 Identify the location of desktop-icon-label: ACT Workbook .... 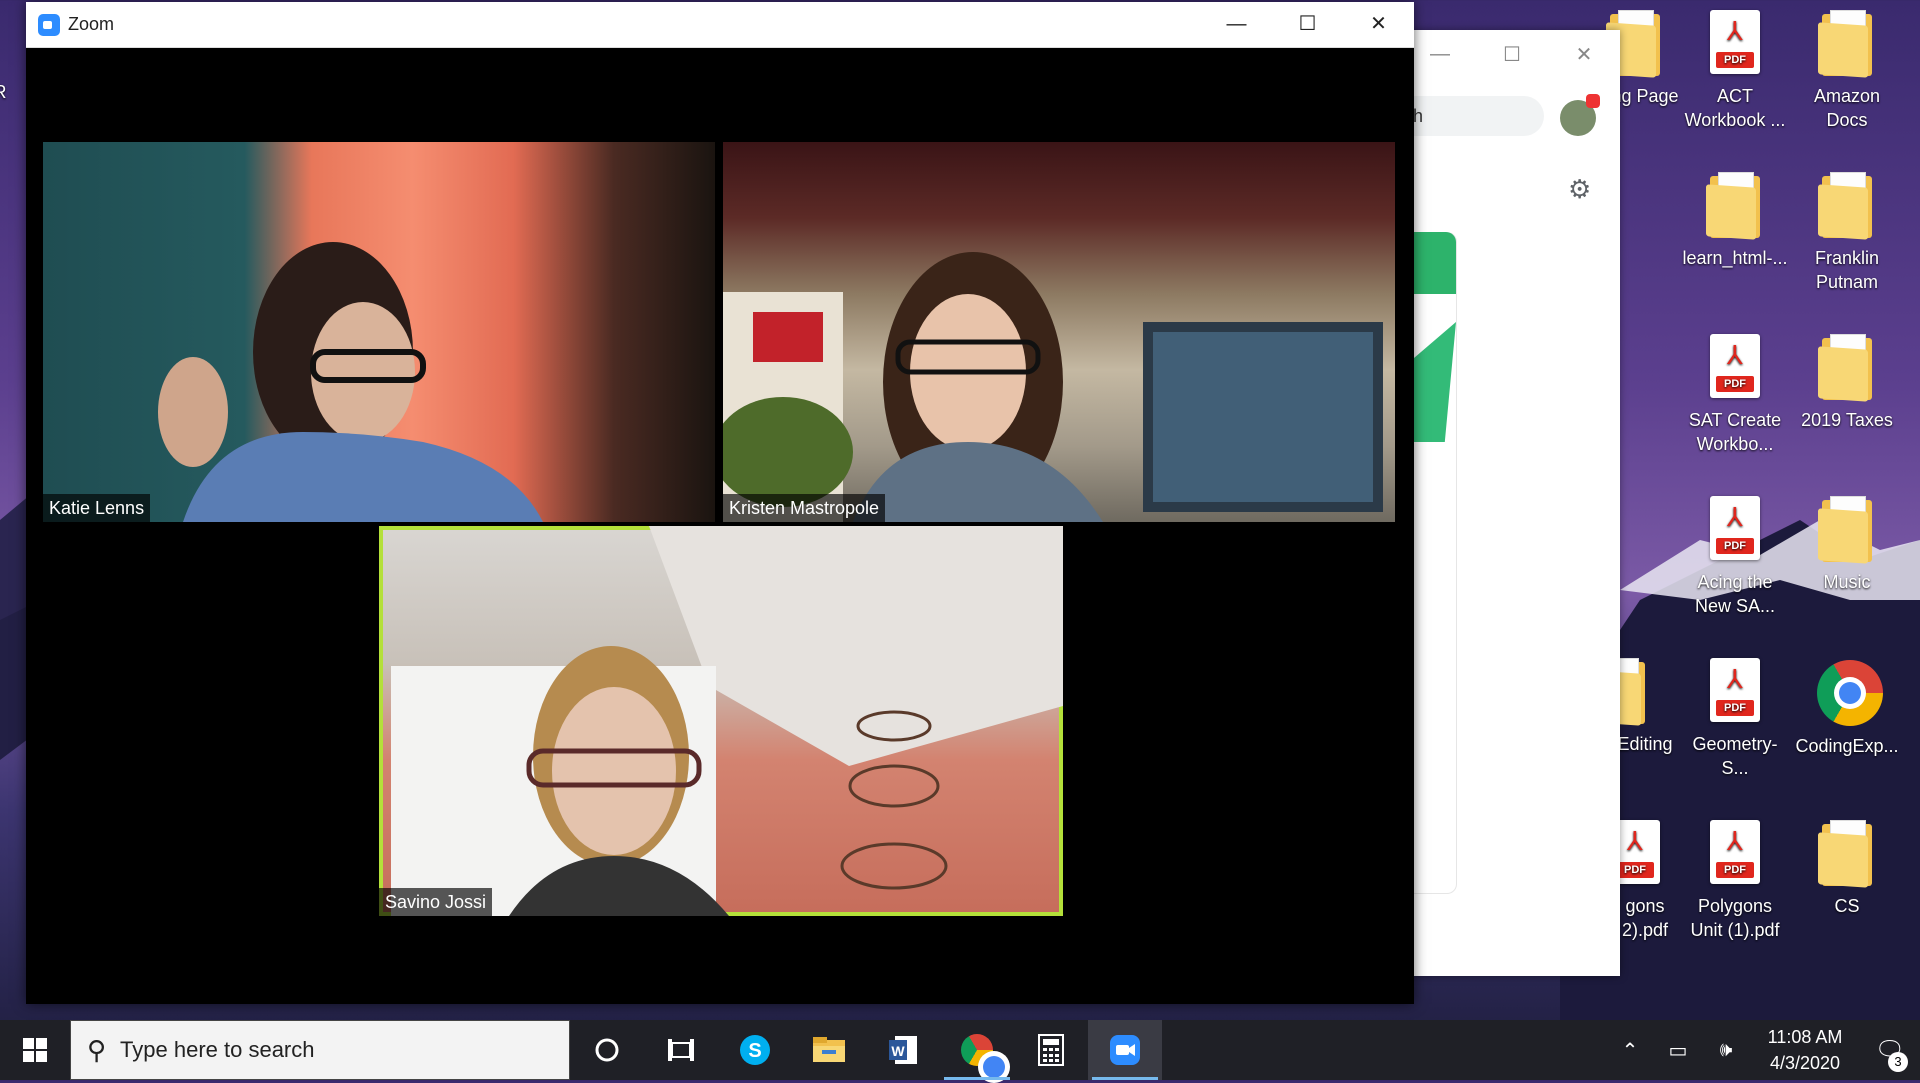
(1735, 108).